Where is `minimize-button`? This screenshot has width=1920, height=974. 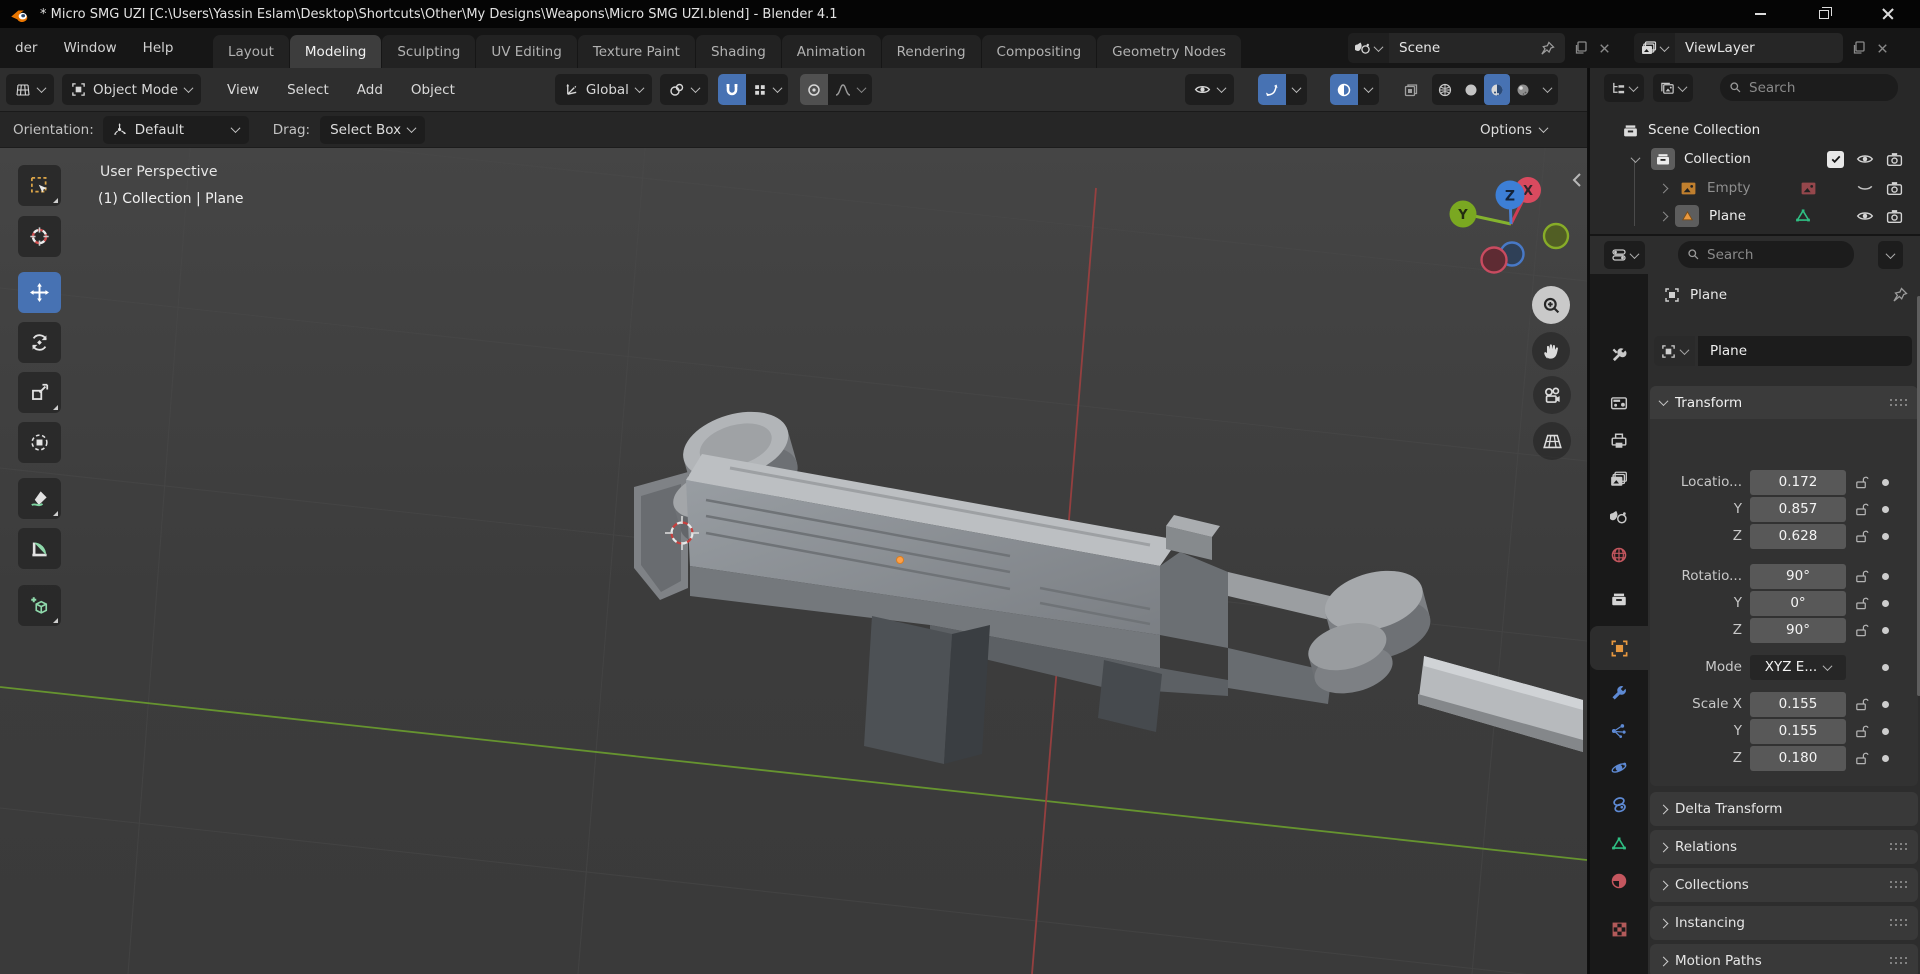 minimize-button is located at coordinates (1760, 14).